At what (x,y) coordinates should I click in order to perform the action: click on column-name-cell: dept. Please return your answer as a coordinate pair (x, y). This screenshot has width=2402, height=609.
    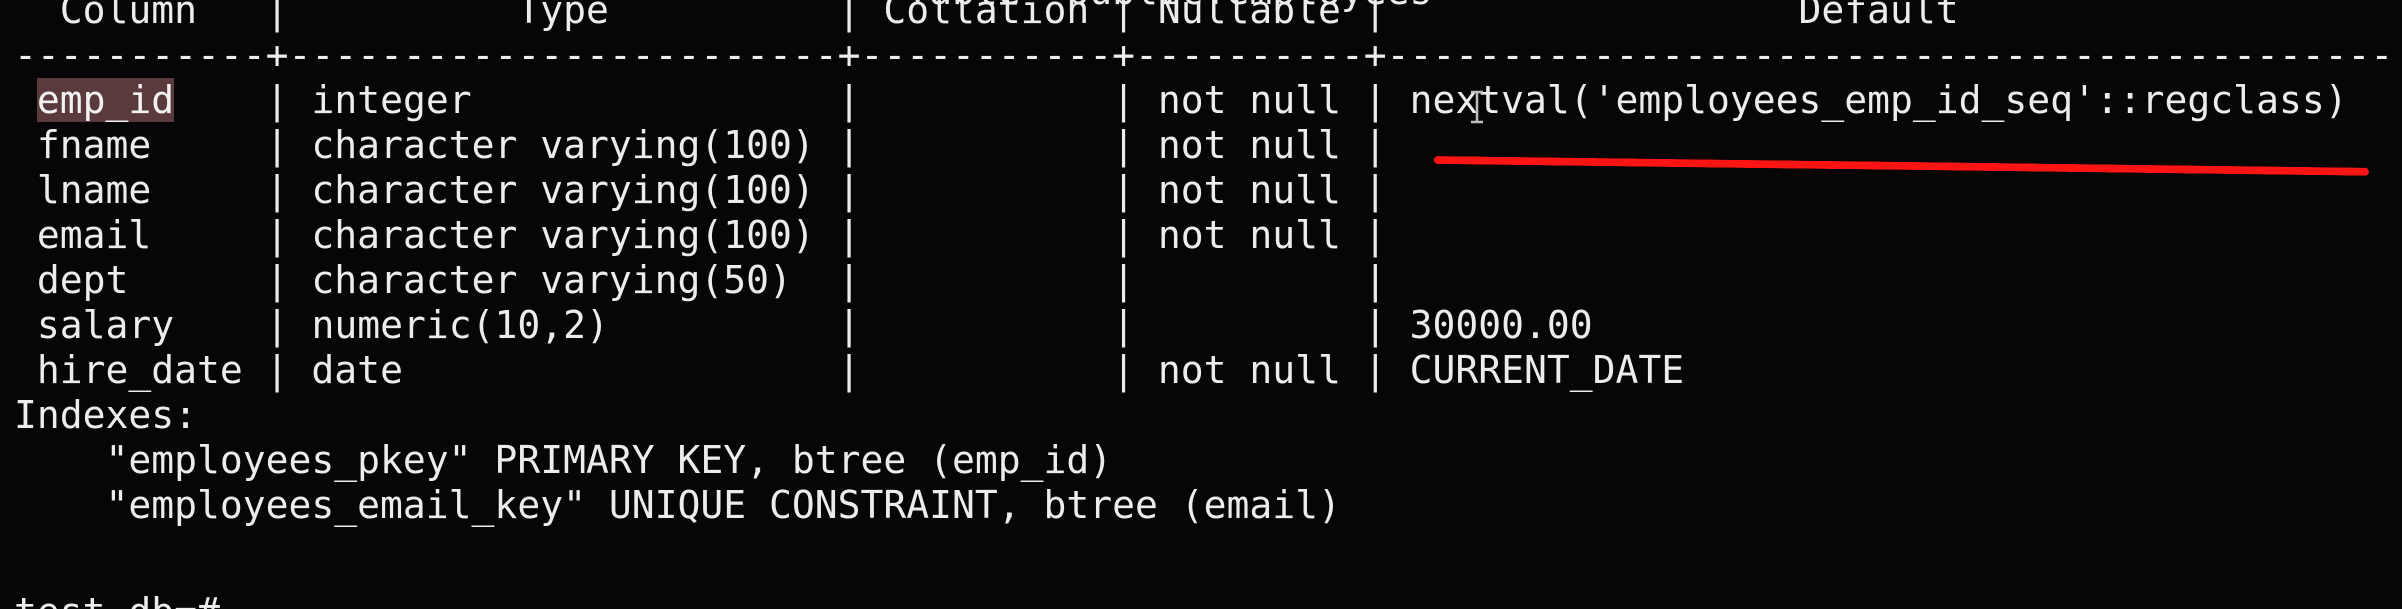
    Looking at the image, I should click on (82, 280).